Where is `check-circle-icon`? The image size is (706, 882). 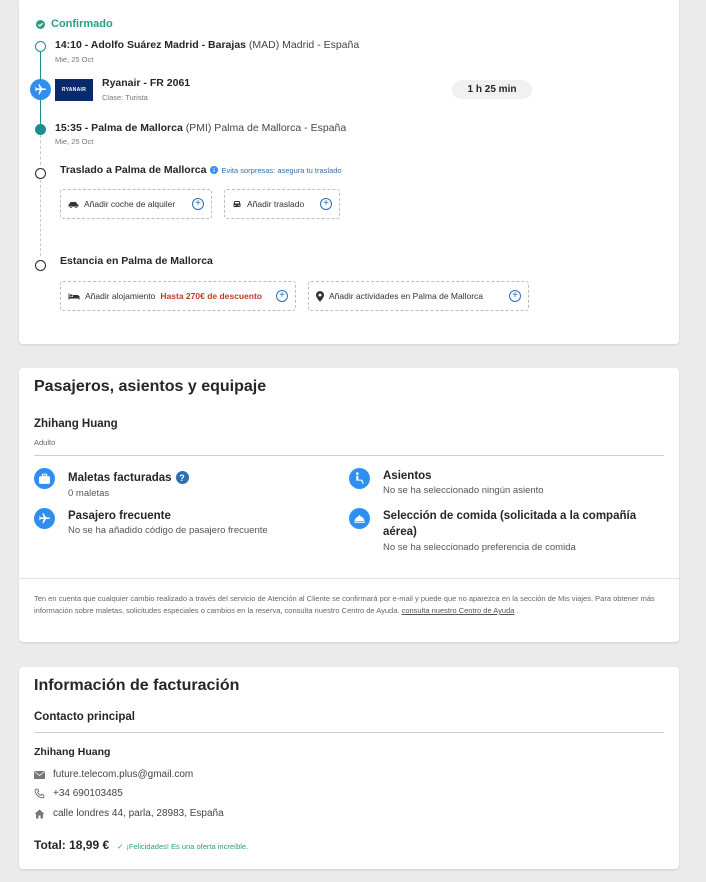 check-circle-icon is located at coordinates (40, 24).